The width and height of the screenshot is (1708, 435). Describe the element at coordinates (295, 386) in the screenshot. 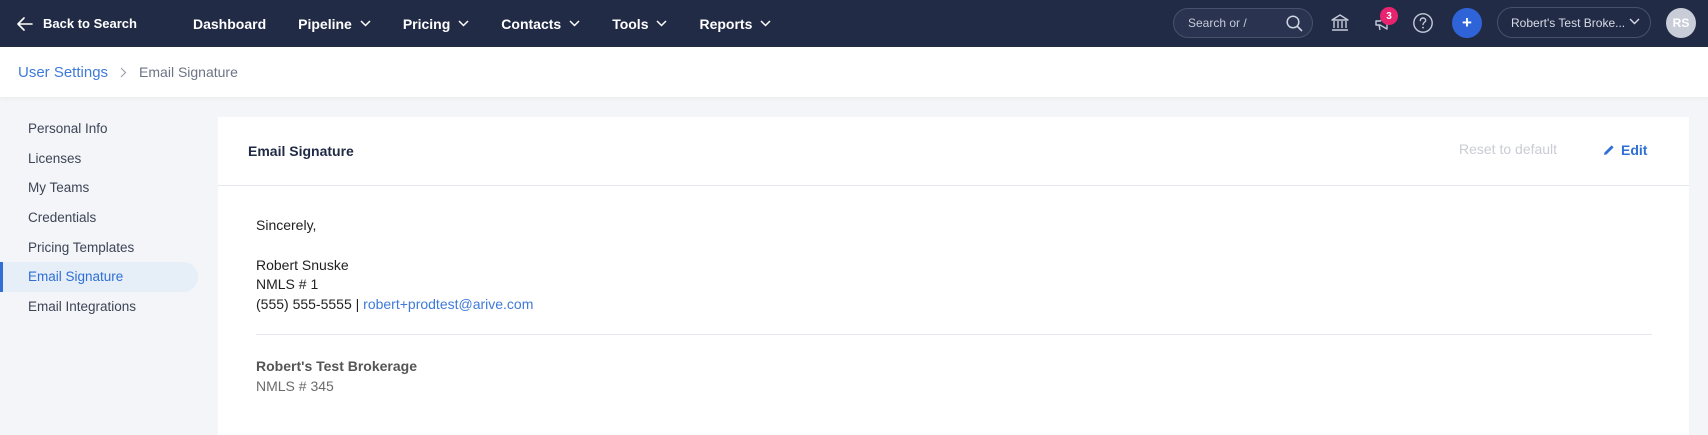

I see `brokerage-nmls: NMLS # 345` at that location.